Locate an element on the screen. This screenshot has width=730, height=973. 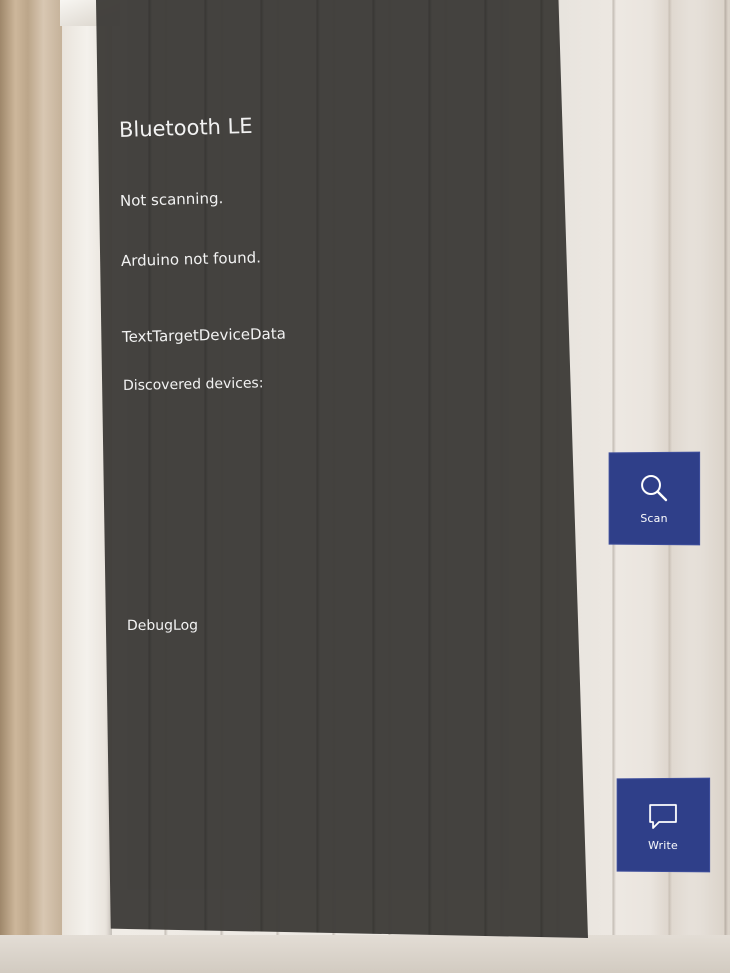
left-wall is located at coordinates (31, 486).